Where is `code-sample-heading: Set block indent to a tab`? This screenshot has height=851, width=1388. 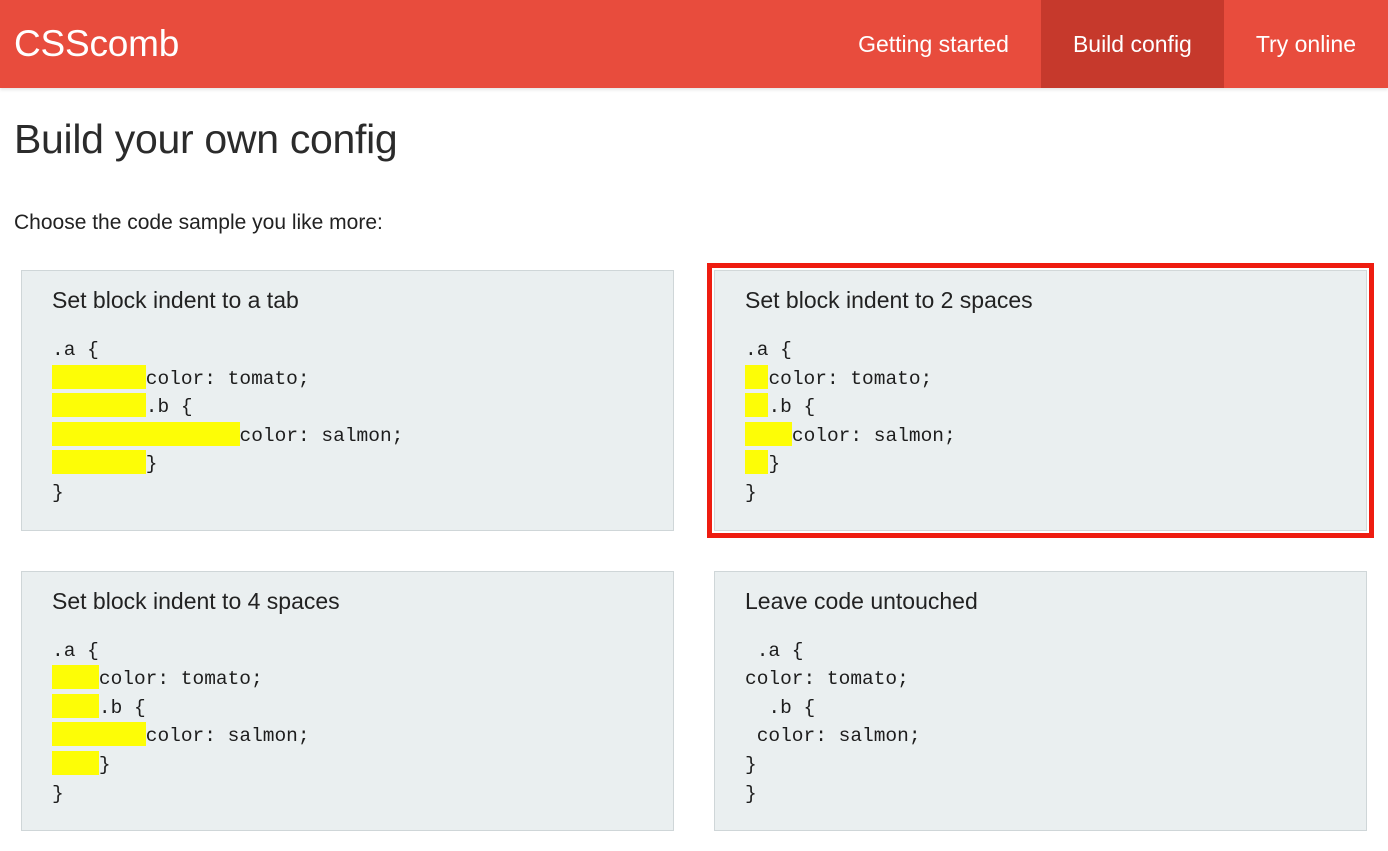
code-sample-heading: Set block indent to a tab is located at coordinates (175, 300).